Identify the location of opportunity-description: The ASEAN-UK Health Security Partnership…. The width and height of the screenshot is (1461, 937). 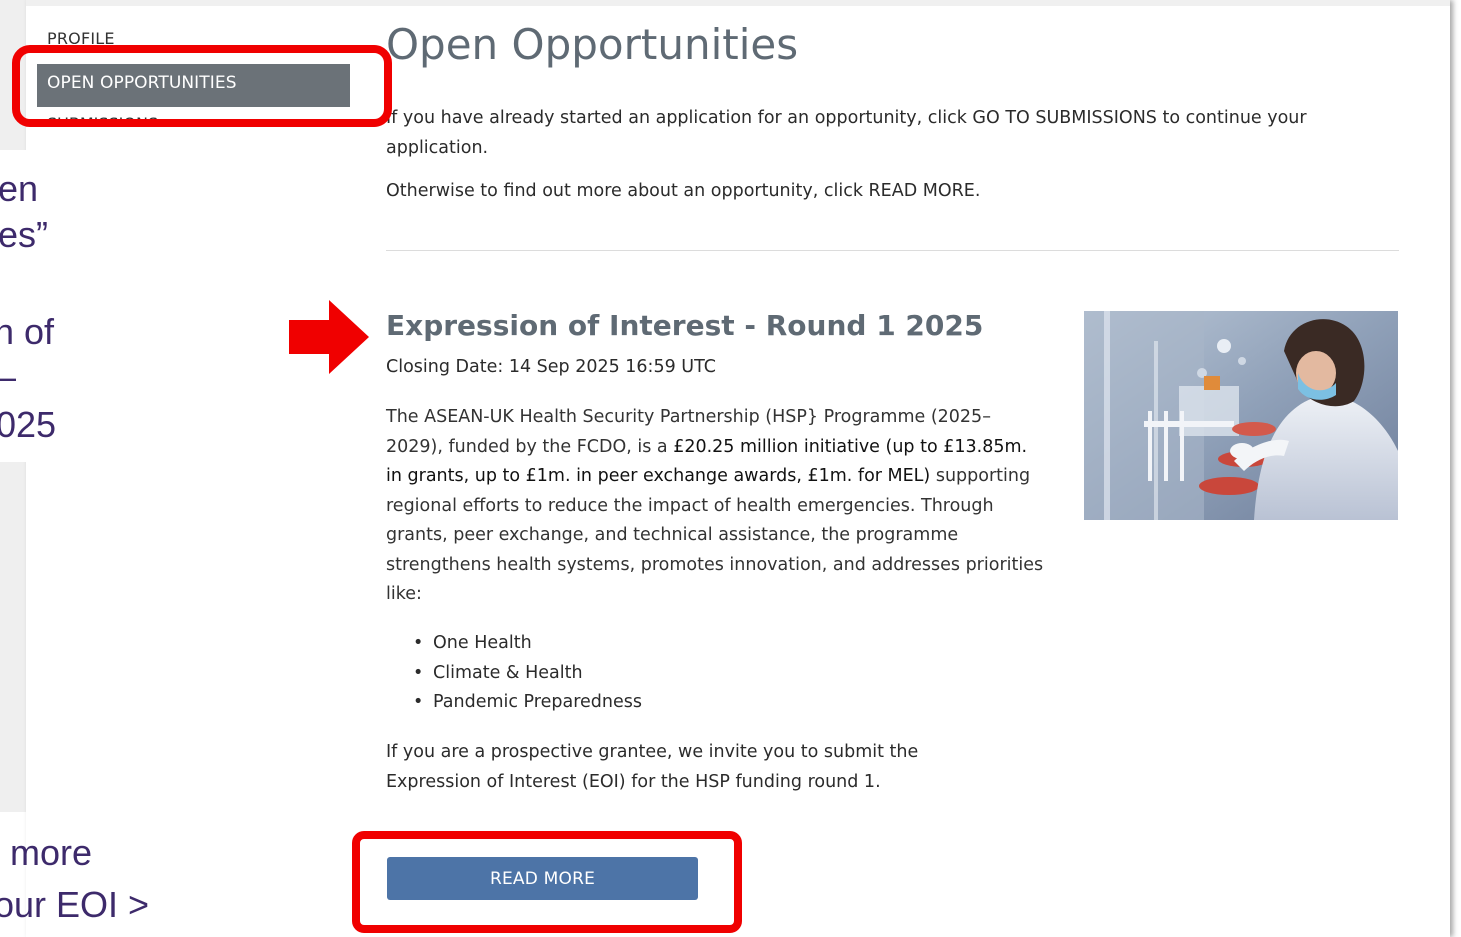
(716, 506).